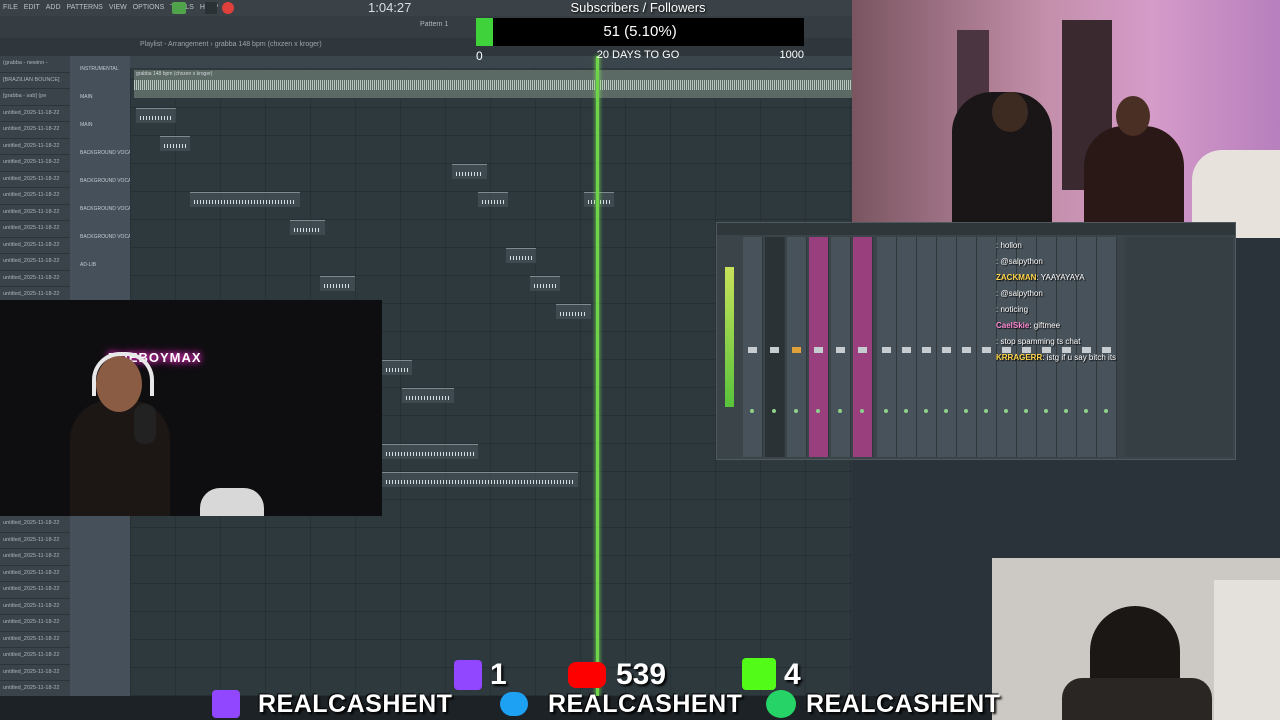 The height and width of the screenshot is (720, 1280). I want to click on menu-patterns: PATTERNS, so click(85, 7).